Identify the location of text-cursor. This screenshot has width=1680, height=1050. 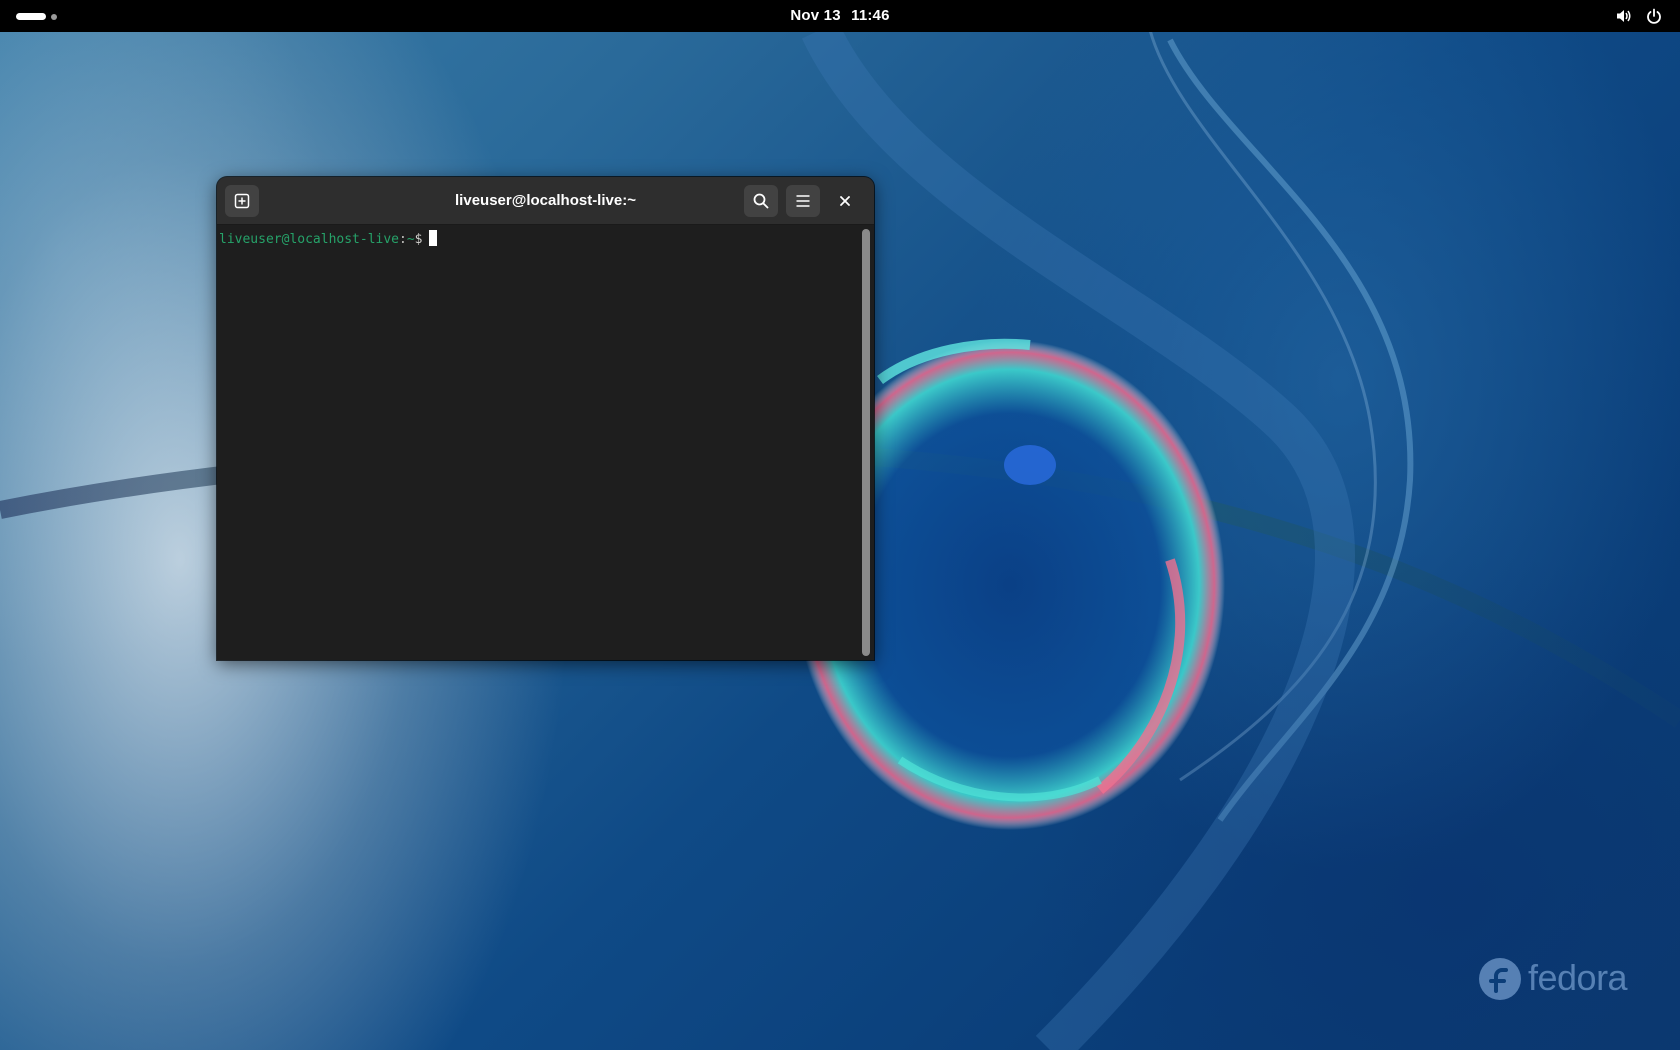
(432, 238).